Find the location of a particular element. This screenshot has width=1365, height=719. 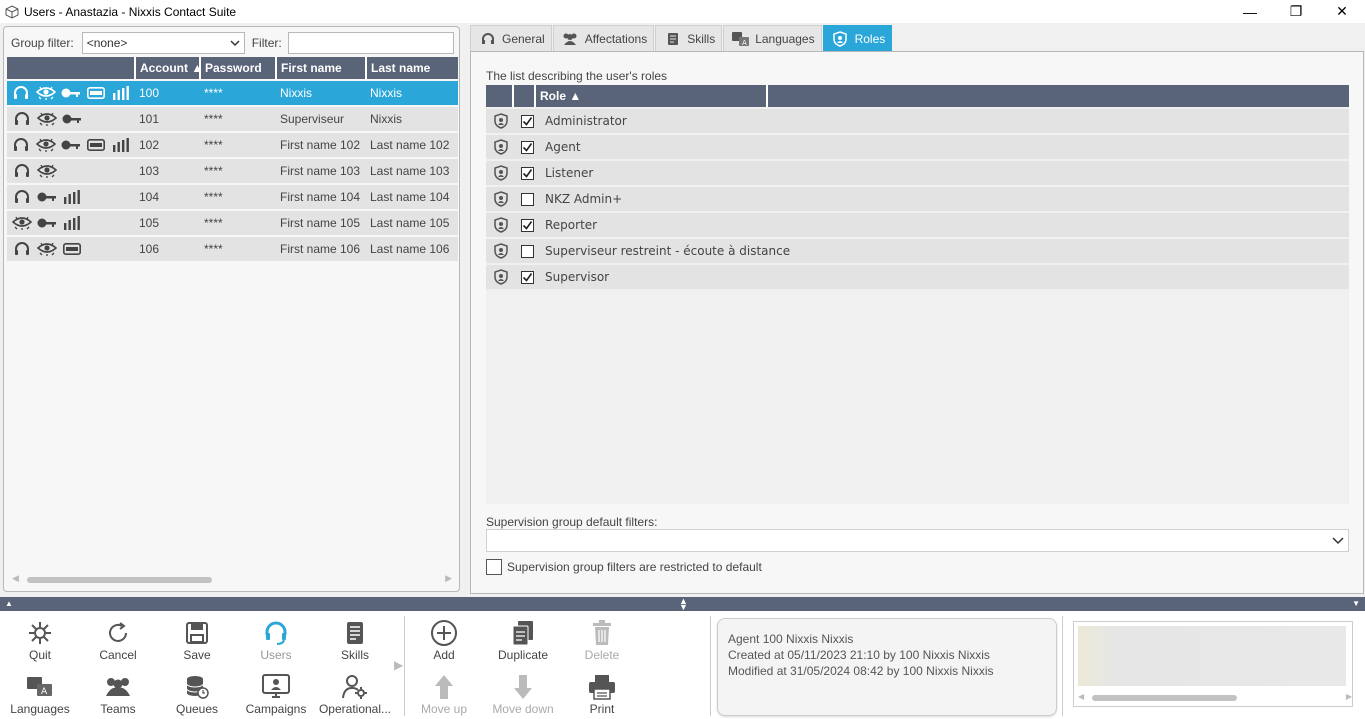

minimize-button: — is located at coordinates (1250, 11).